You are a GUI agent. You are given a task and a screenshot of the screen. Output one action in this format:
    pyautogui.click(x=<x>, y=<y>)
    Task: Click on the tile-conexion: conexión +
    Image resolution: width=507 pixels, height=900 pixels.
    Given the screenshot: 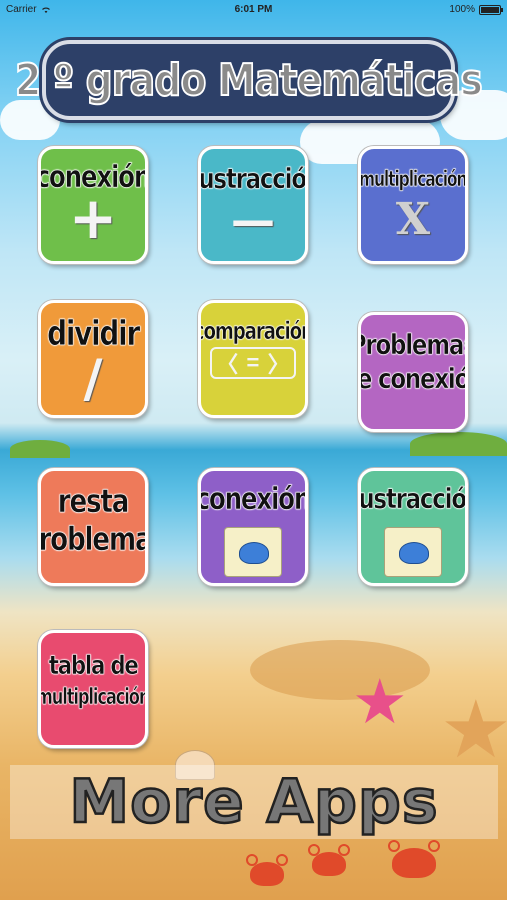 What is the action you would take?
    pyautogui.click(x=93, y=205)
    